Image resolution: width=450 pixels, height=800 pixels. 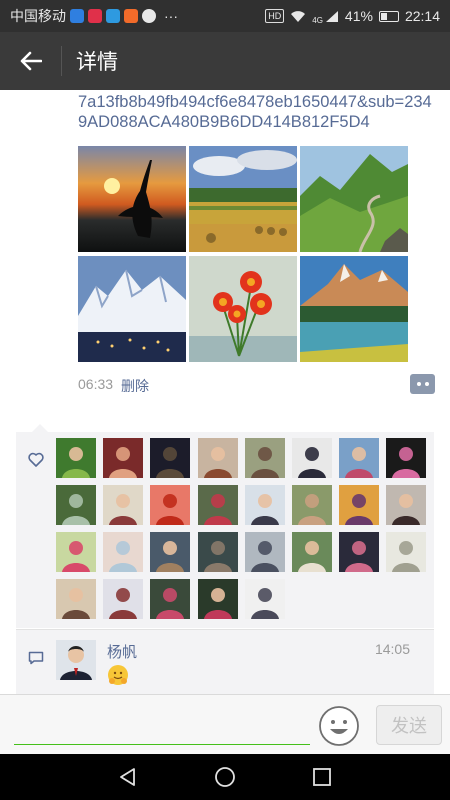 I want to click on smiley-icon, so click(x=339, y=726).